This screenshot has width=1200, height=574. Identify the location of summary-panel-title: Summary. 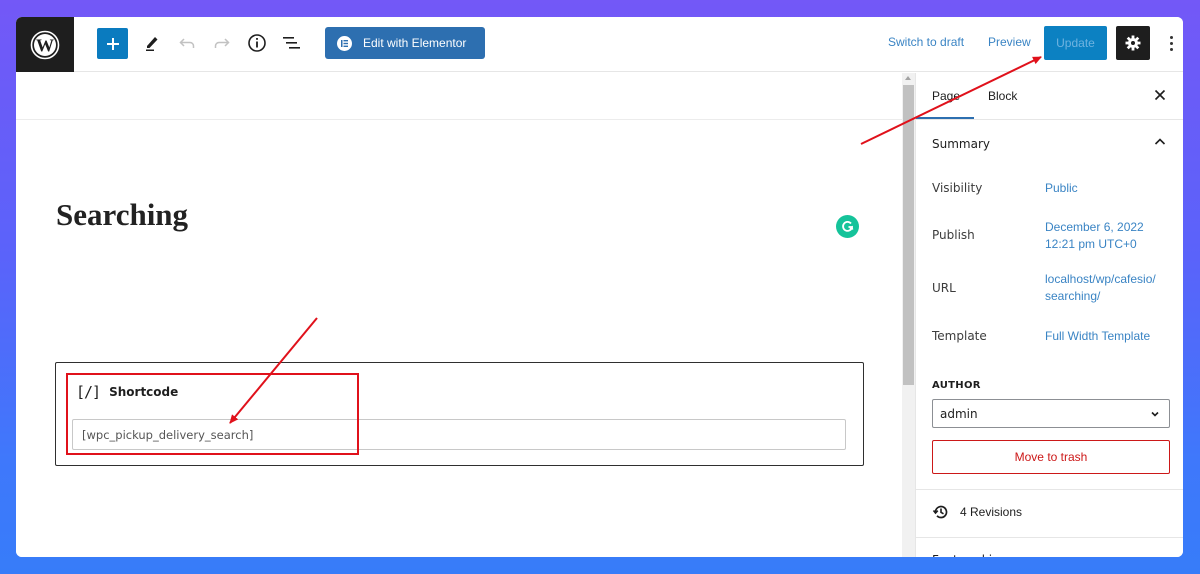
(961, 144).